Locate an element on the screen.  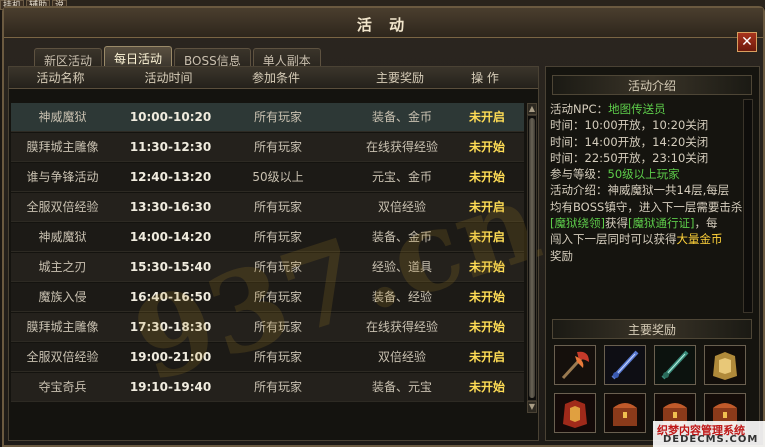
scroll-thumb is located at coordinates (532, 258).